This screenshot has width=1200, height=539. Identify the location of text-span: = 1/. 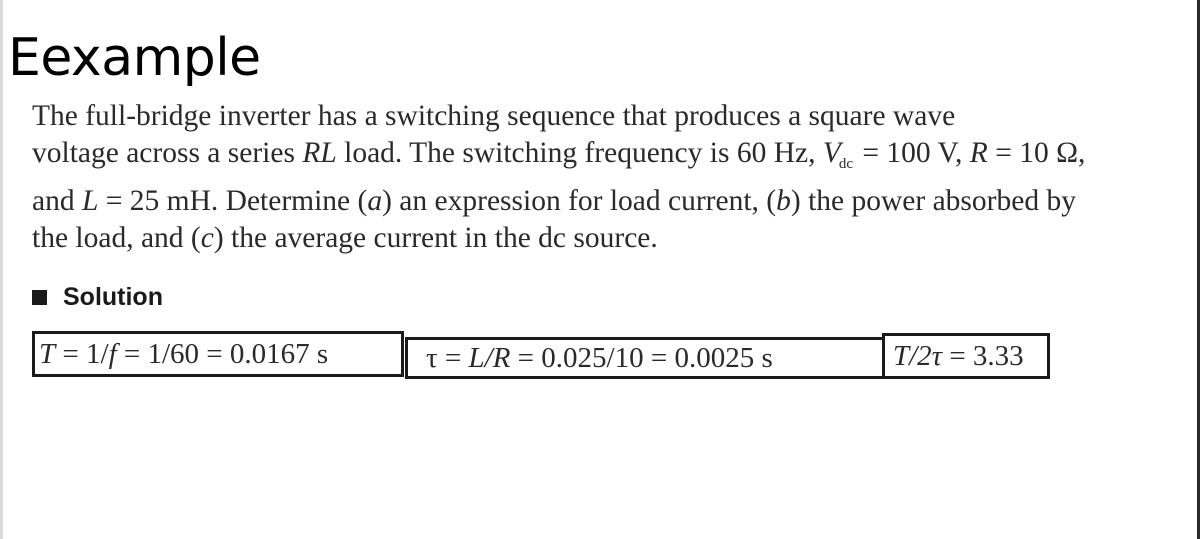
(82, 354).